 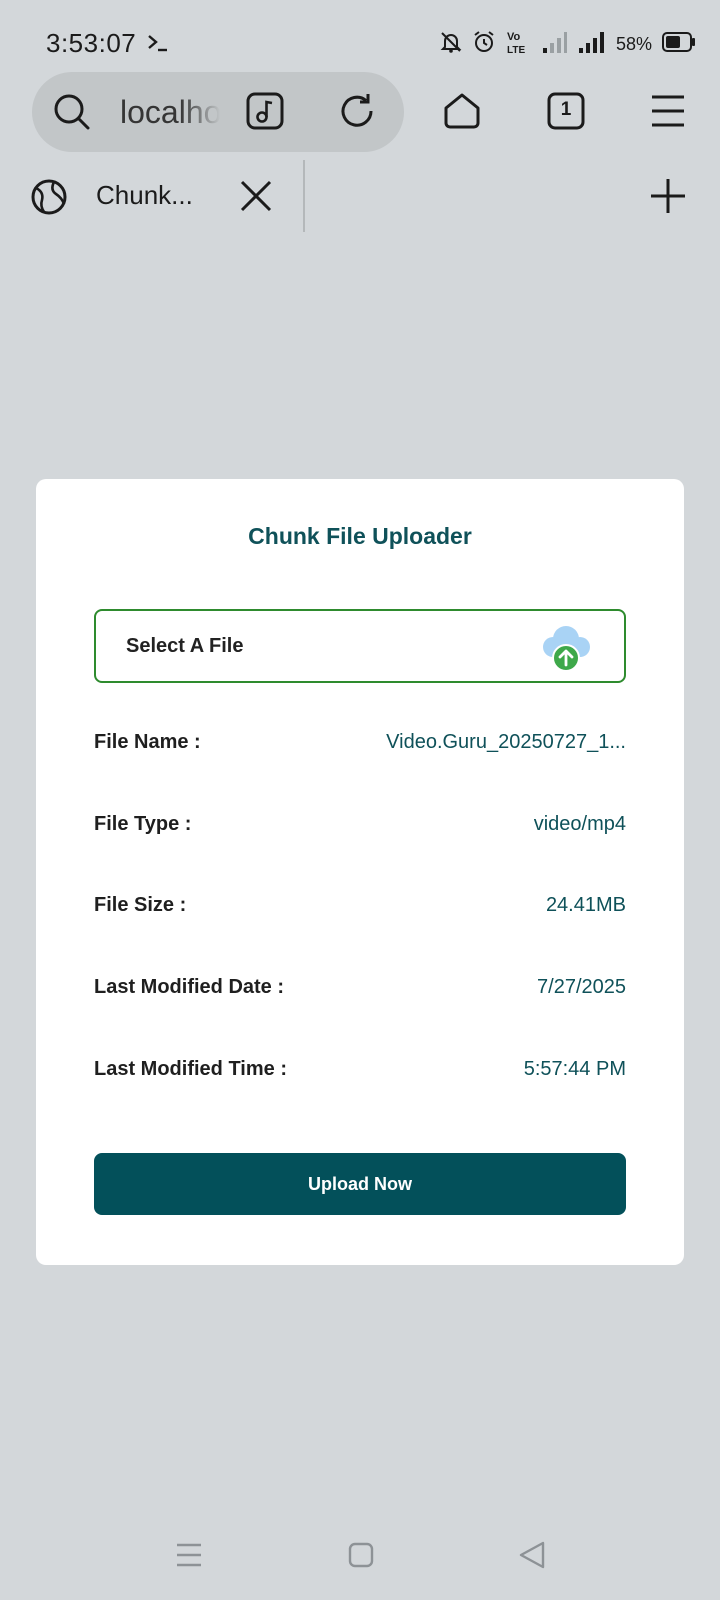 What do you see at coordinates (304, 196) in the screenshot?
I see `tab-divider` at bounding box center [304, 196].